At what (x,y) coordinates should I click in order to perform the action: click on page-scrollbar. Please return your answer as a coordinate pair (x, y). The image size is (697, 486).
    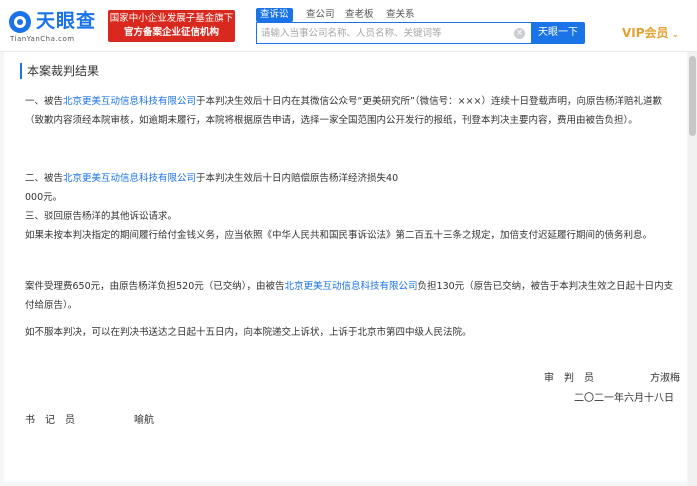
    Looking at the image, I should click on (692, 269).